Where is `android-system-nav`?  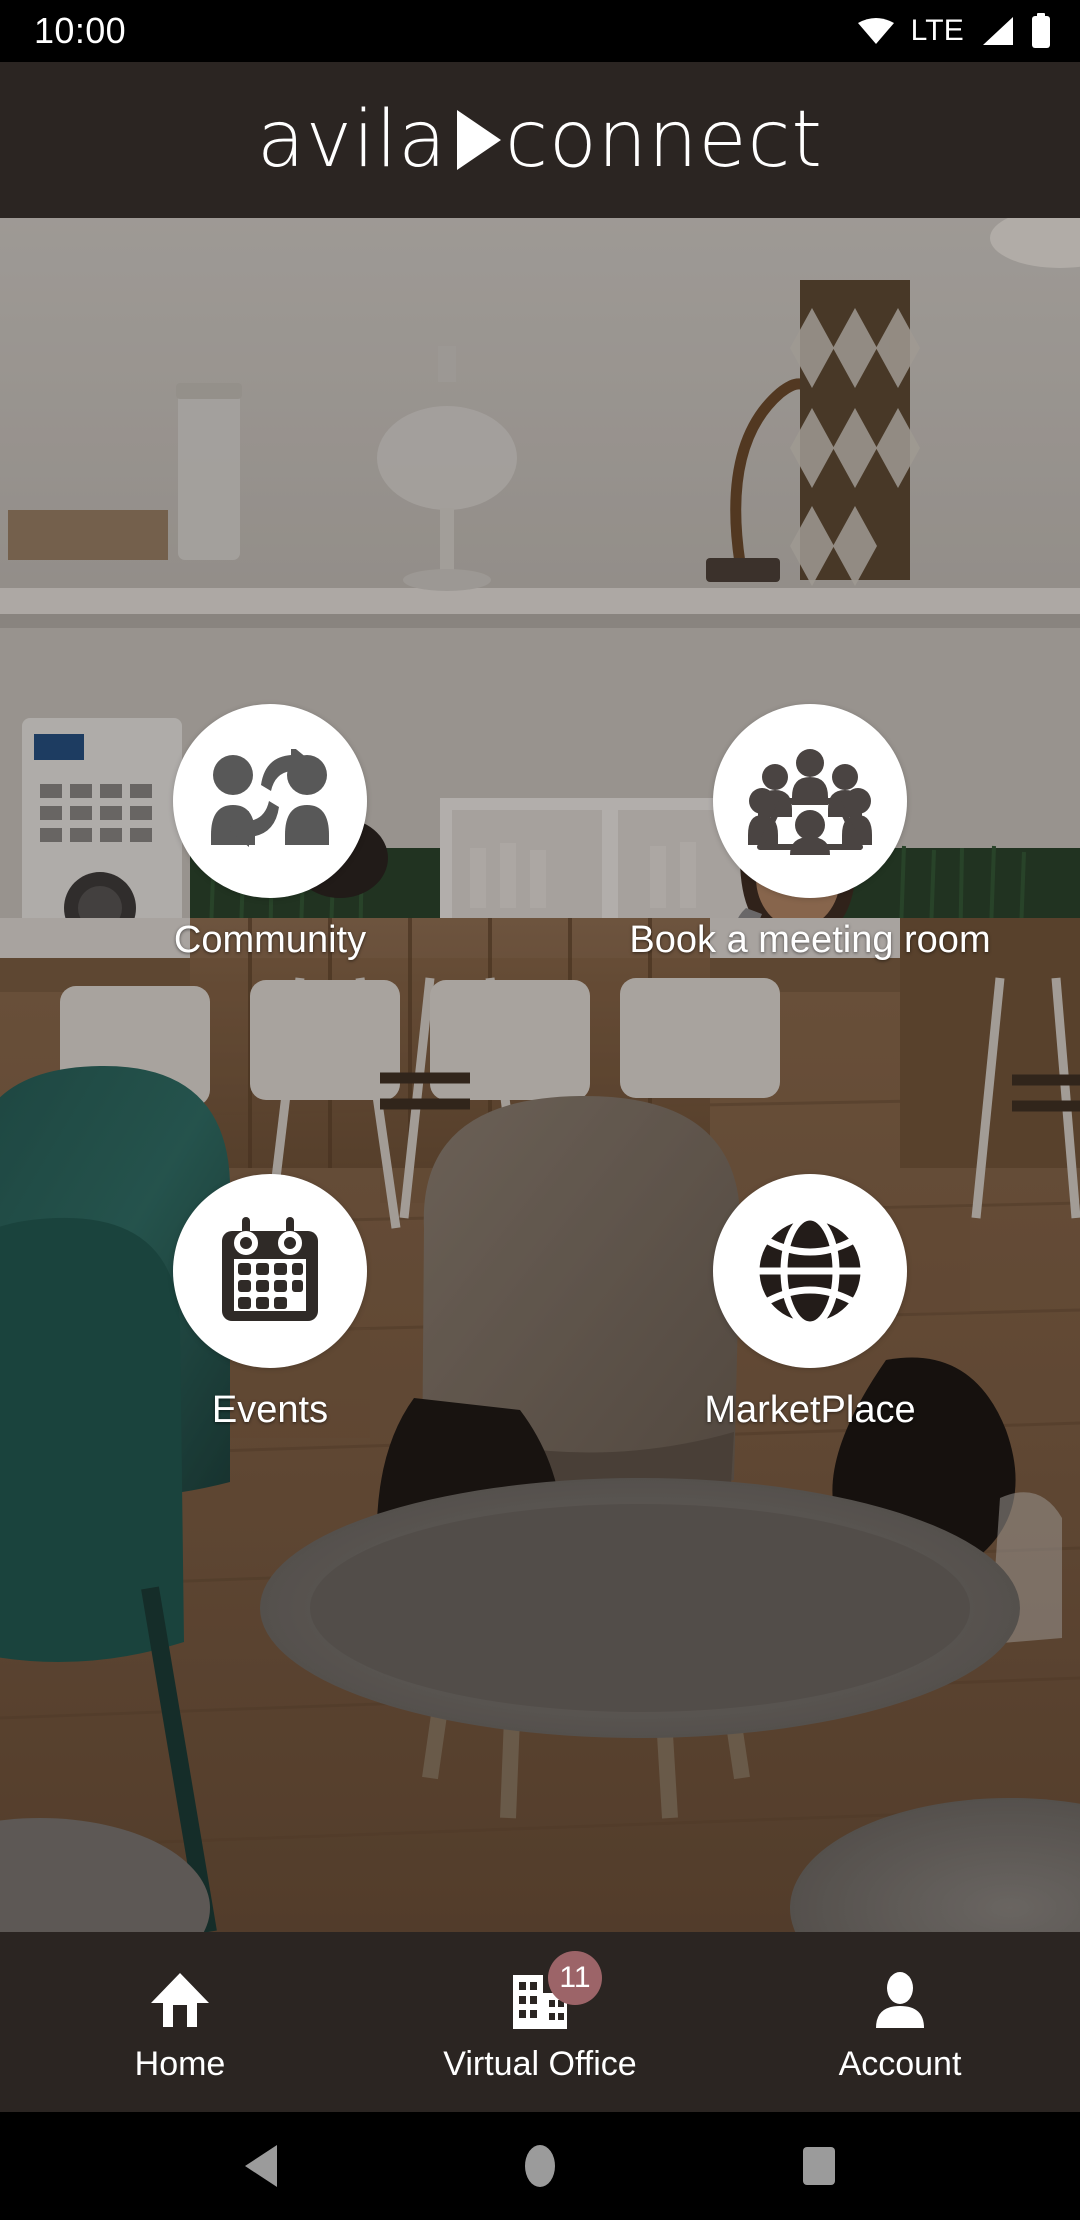
android-system-nav is located at coordinates (540, 2166).